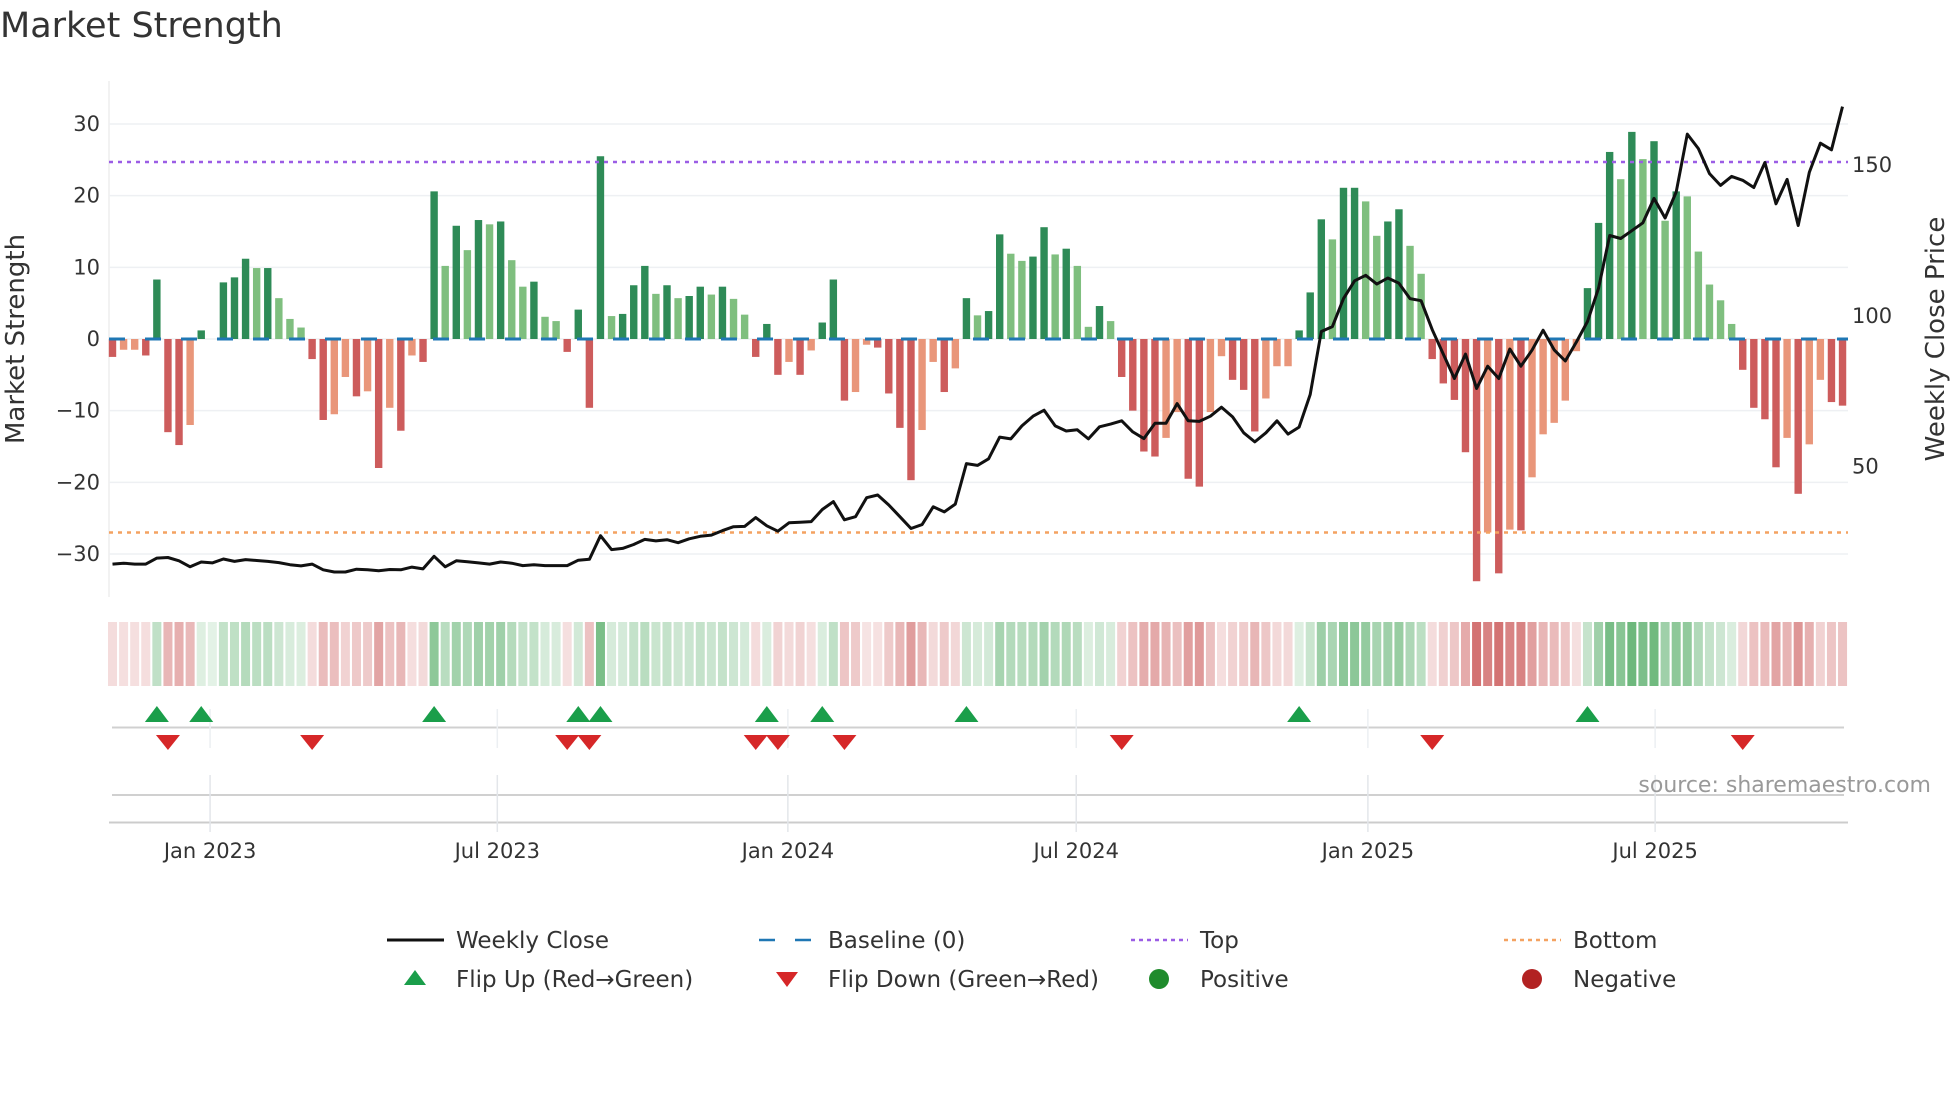  I want to click on y2-tick-label: 50, so click(1865, 467).